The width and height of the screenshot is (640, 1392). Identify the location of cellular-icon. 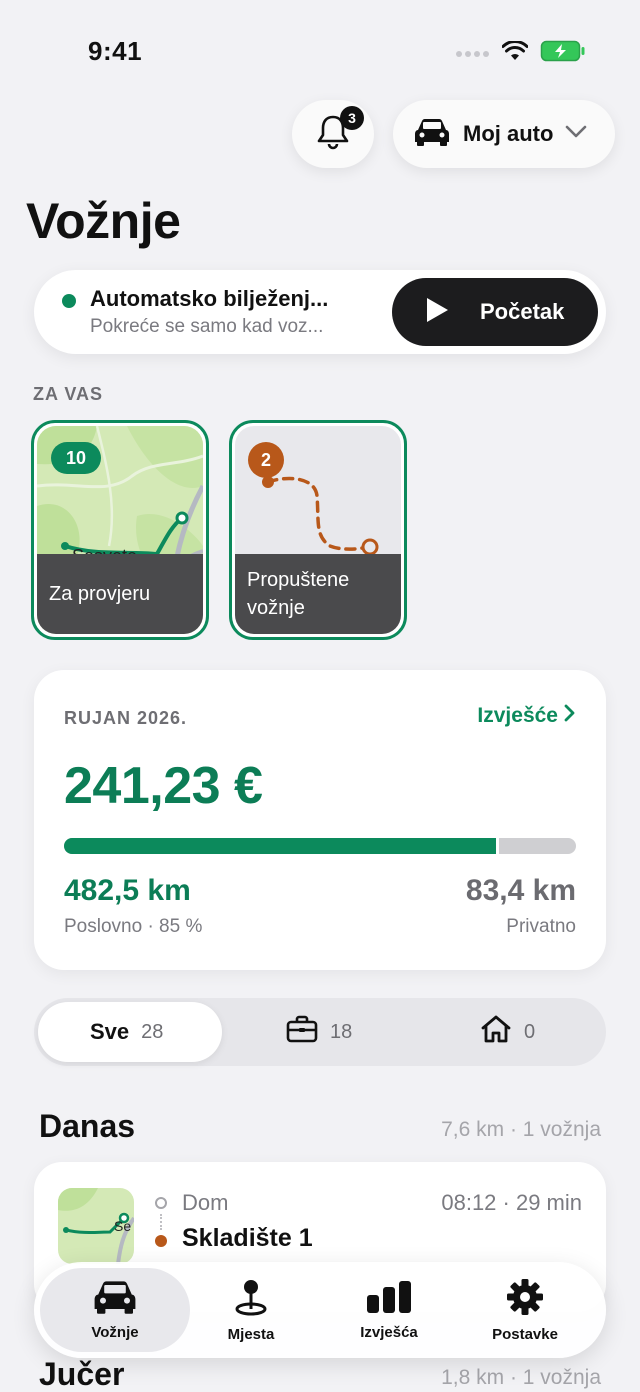
(473, 54).